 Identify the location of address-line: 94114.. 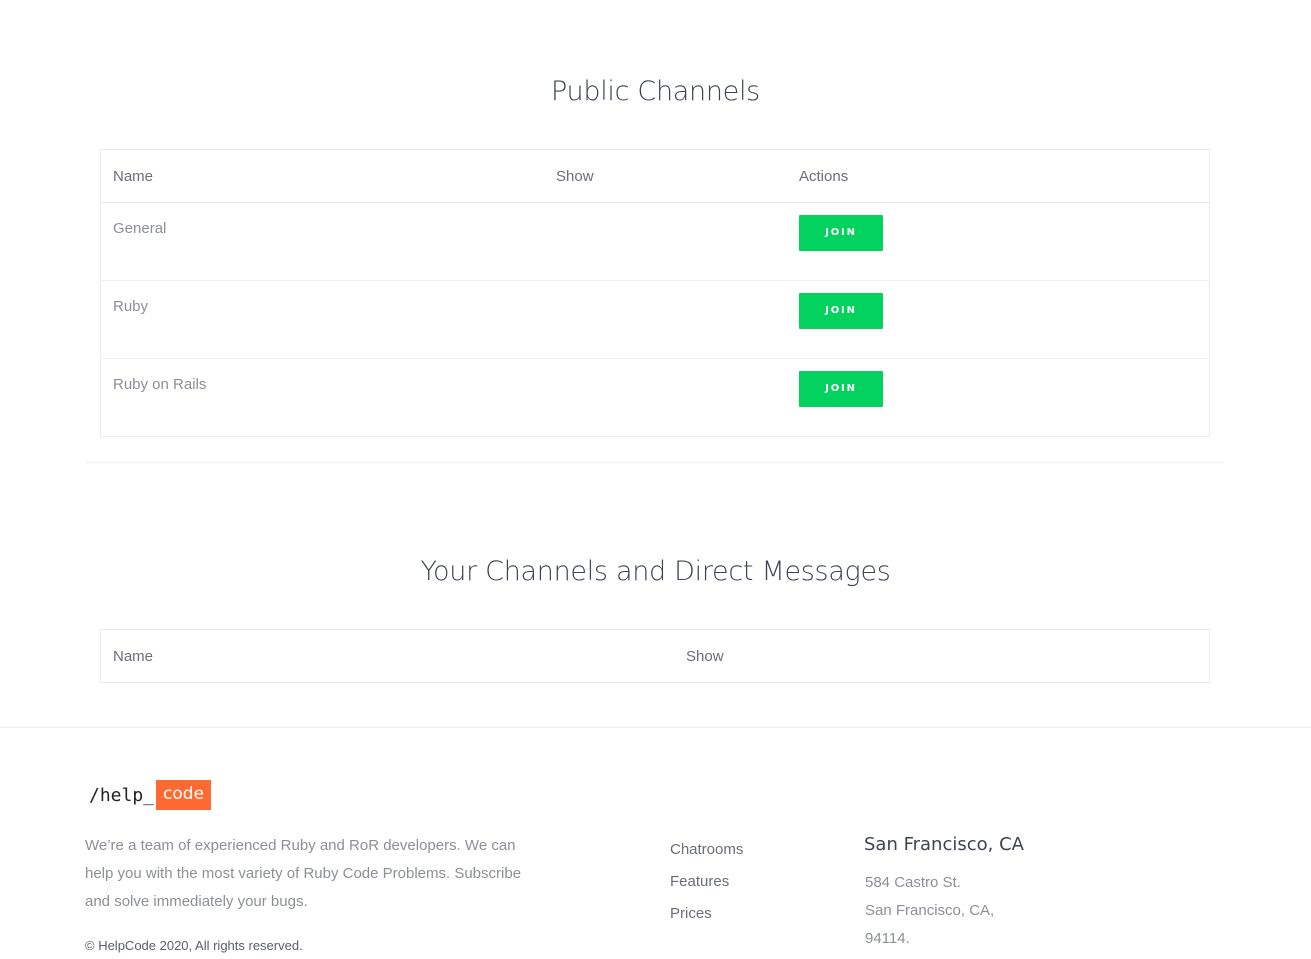
(887, 938).